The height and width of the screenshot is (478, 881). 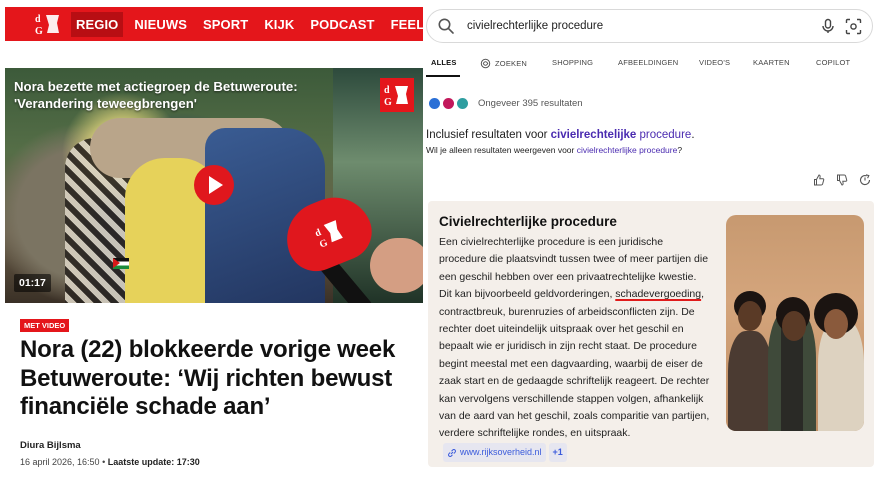 I want to click on video-channel-logo: d G, so click(x=397, y=95).